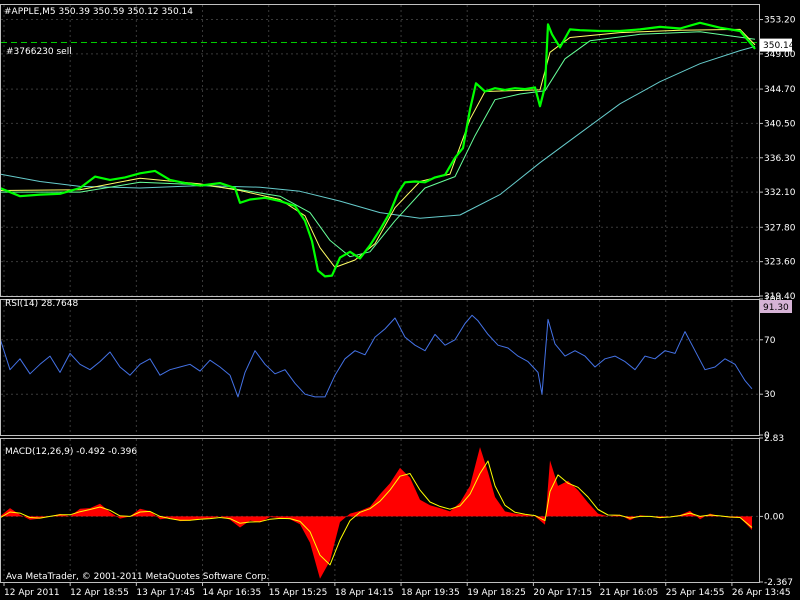  I want to click on y-axis-tick-label: 323.60, so click(780, 263).